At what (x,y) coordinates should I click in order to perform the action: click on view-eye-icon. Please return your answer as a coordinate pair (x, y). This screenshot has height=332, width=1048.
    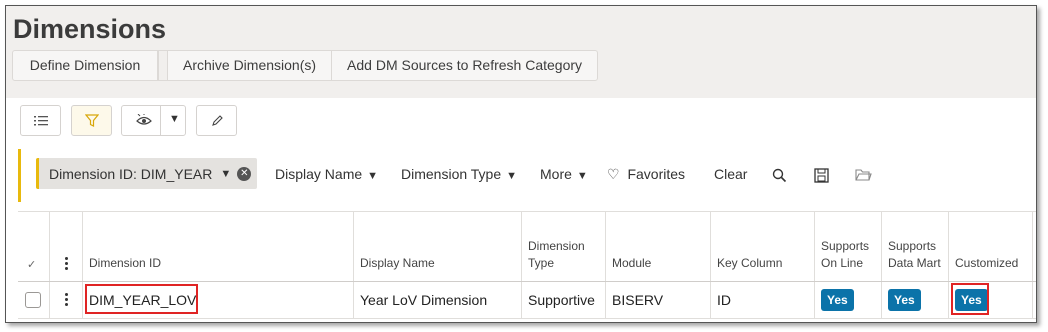
    Looking at the image, I should click on (144, 120).